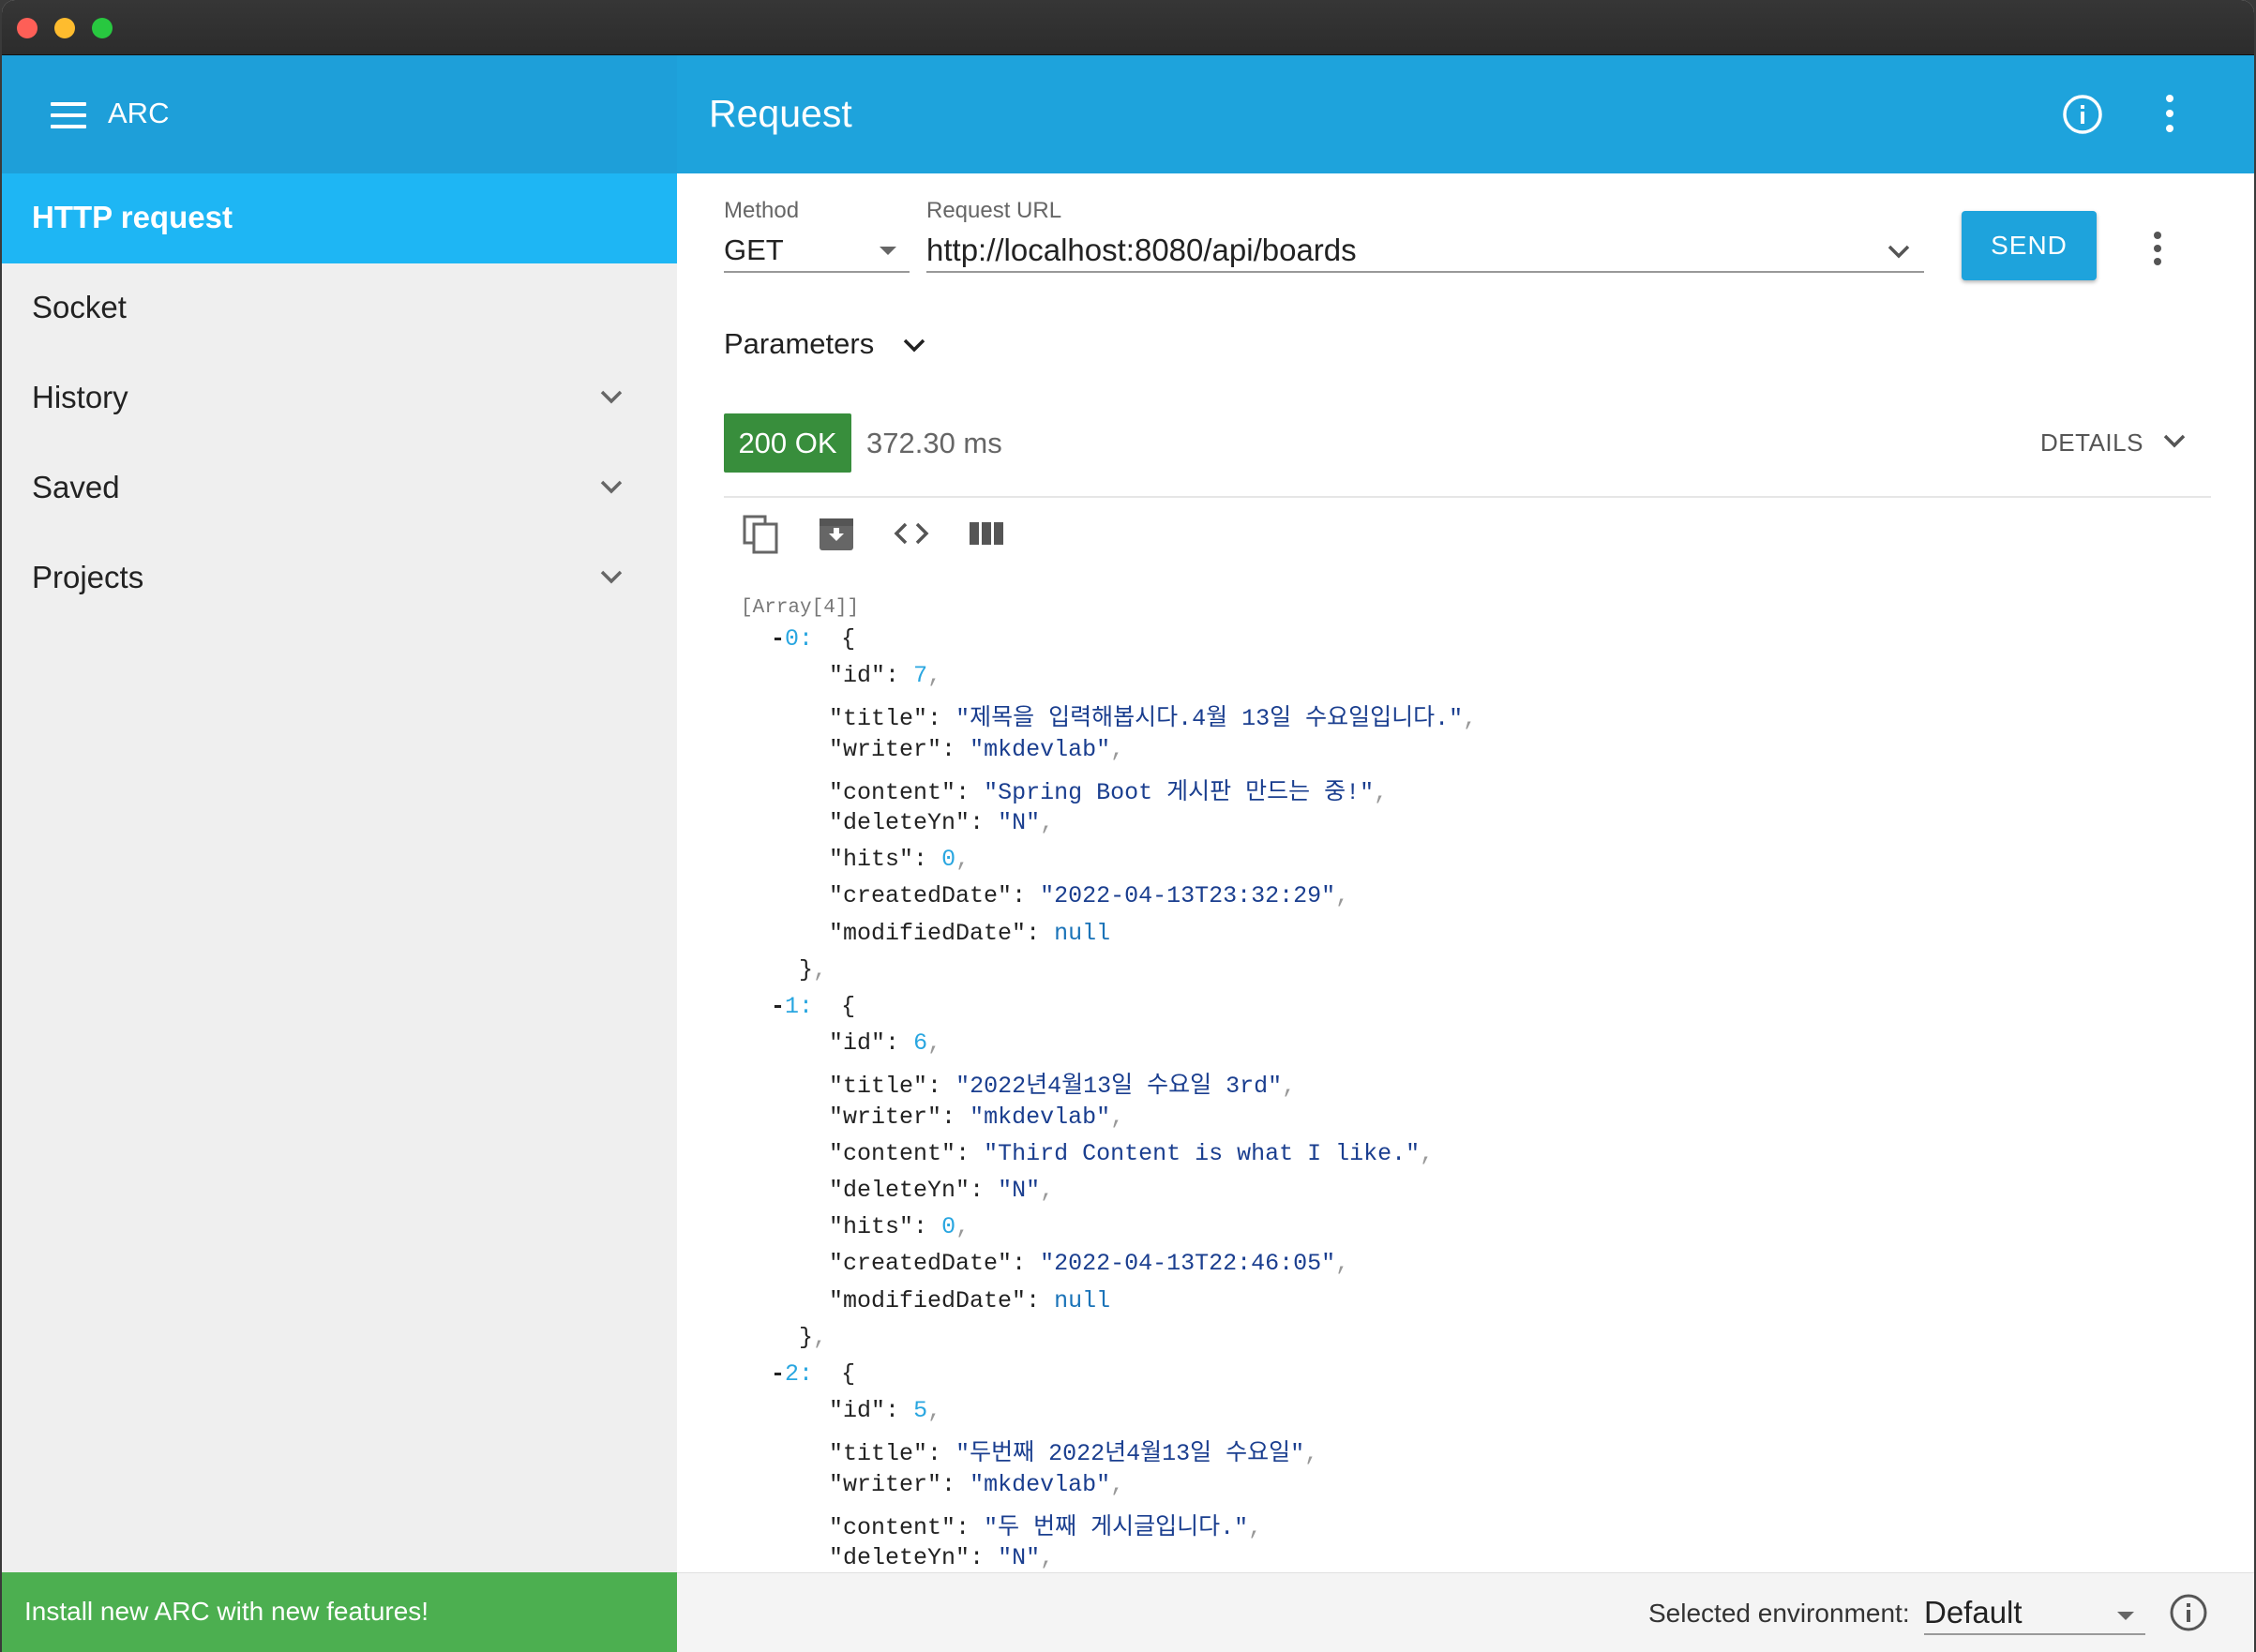 The height and width of the screenshot is (1652, 2256). I want to click on minimize-window-button, so click(64, 28).